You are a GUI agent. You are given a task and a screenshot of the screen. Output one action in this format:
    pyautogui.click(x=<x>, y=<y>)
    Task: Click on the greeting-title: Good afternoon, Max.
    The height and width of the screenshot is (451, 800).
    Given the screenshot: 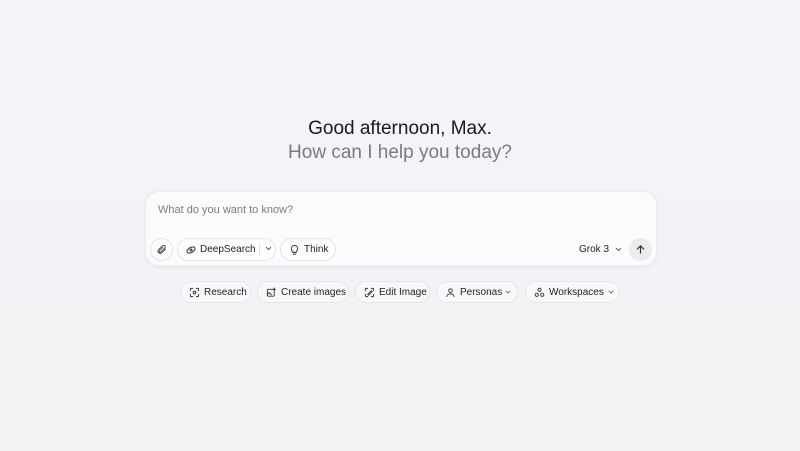 What is the action you would take?
    pyautogui.click(x=400, y=128)
    